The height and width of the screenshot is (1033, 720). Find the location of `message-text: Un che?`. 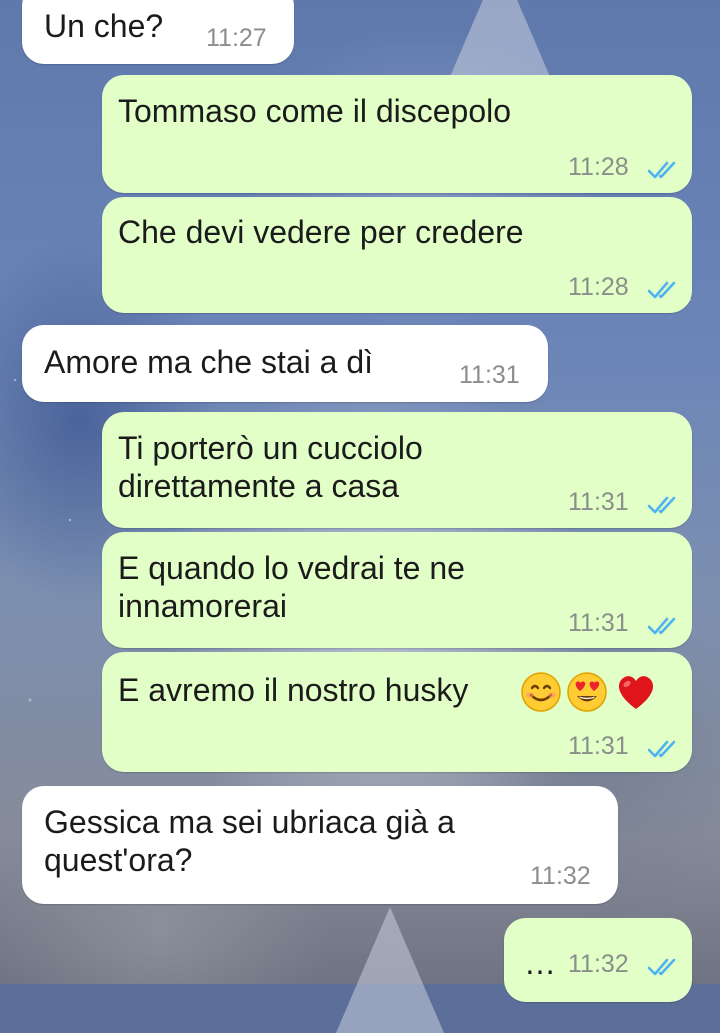

message-text: Un che? is located at coordinates (104, 26).